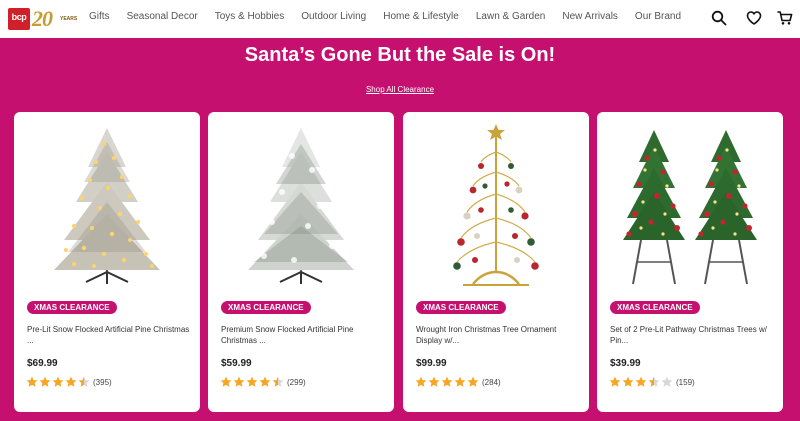 This screenshot has height=421, width=800. What do you see at coordinates (69, 19) in the screenshot?
I see `logo-years: YEARS` at bounding box center [69, 19].